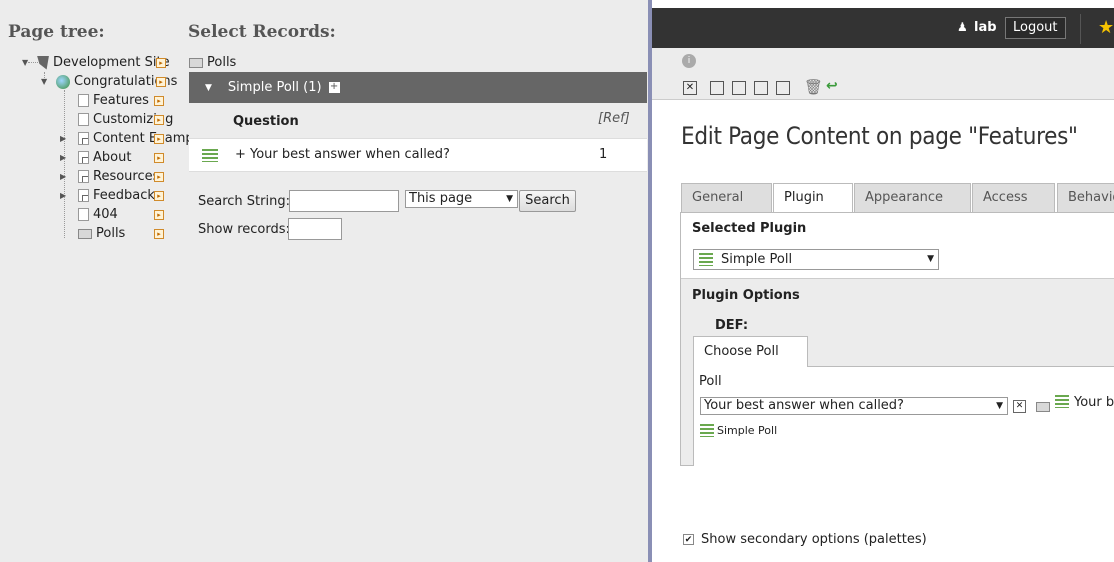 The height and width of the screenshot is (562, 1114). Describe the element at coordinates (1094, 402) in the screenshot. I see `poll-reference-text: Your b` at that location.